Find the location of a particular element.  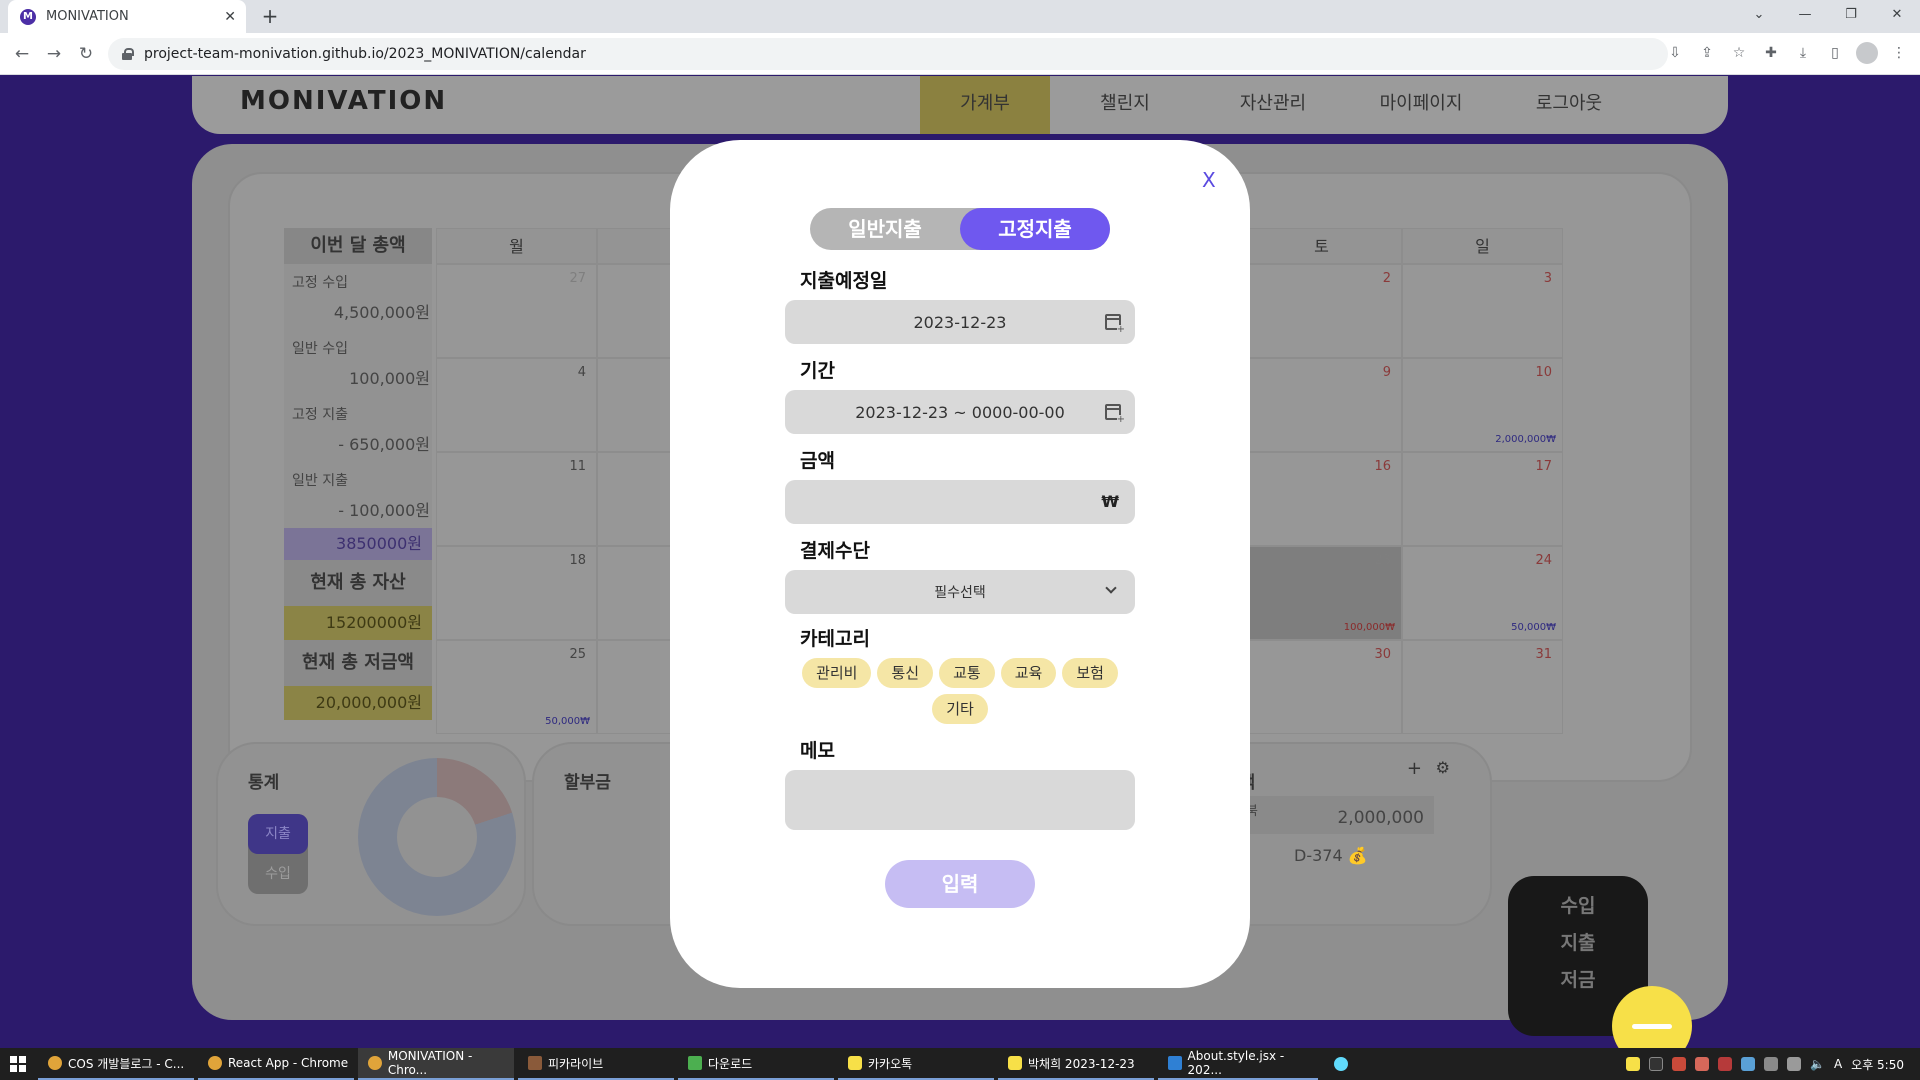

close-window-icon: ✕ is located at coordinates (1897, 16).